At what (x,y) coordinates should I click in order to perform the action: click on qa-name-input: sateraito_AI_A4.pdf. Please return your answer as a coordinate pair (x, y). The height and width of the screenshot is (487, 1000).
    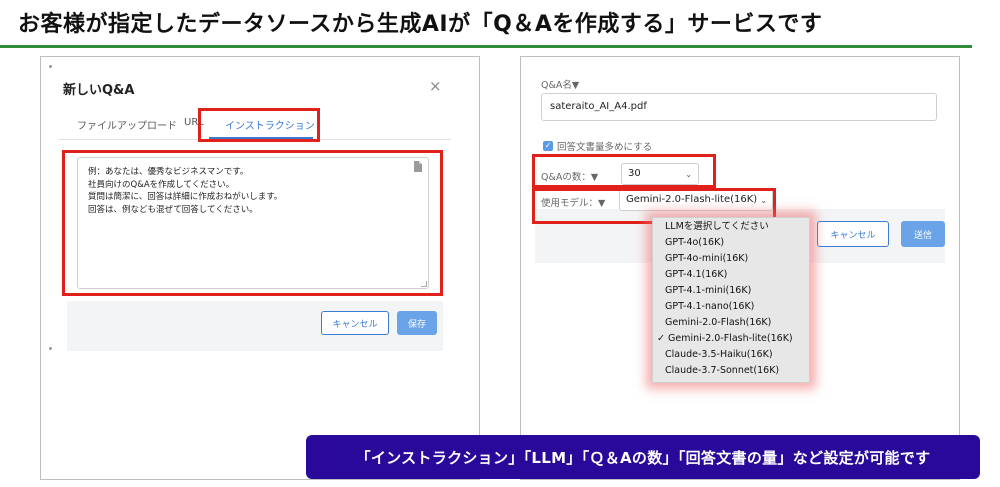
    Looking at the image, I should click on (739, 107).